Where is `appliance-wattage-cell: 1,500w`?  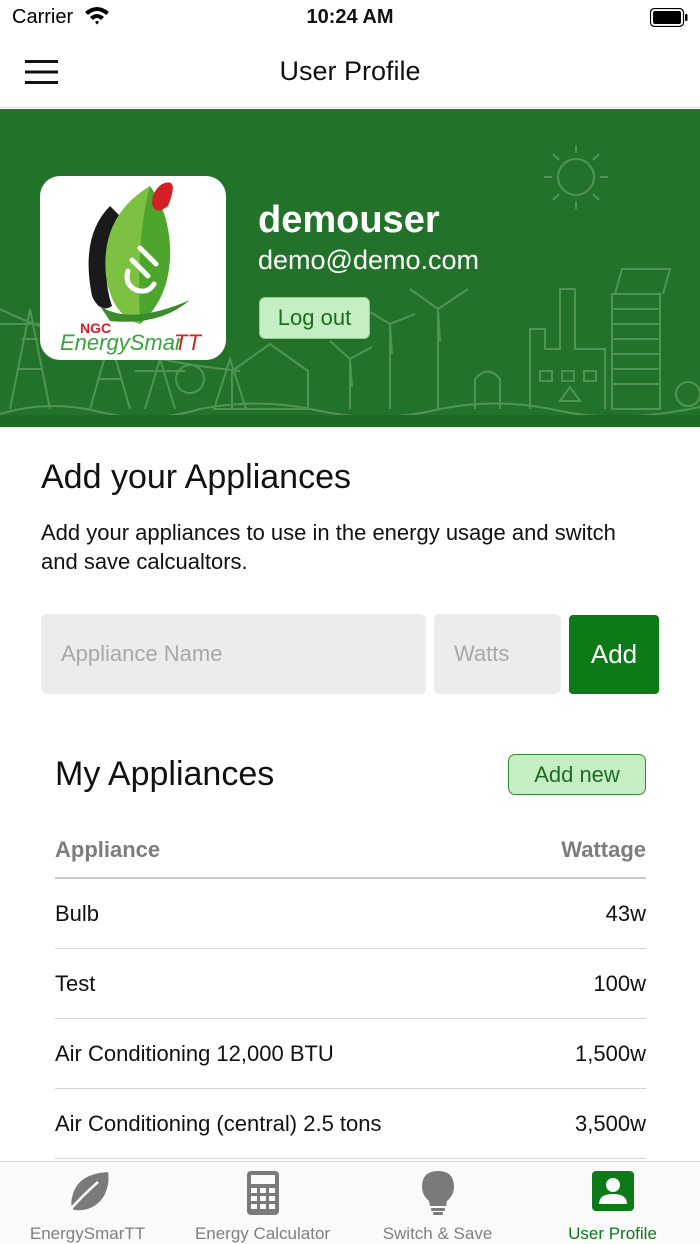
appliance-wattage-cell: 1,500w is located at coordinates (610, 1053).